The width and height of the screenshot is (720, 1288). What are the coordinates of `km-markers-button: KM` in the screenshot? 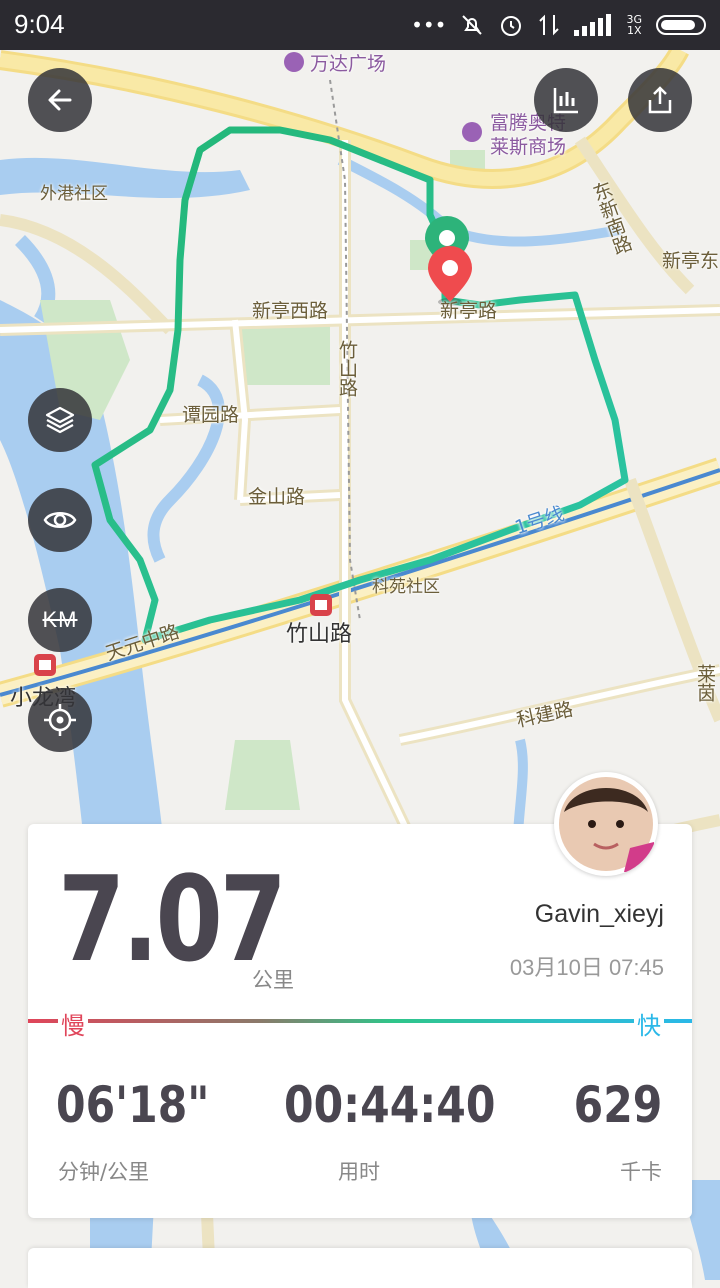 It's located at (60, 620).